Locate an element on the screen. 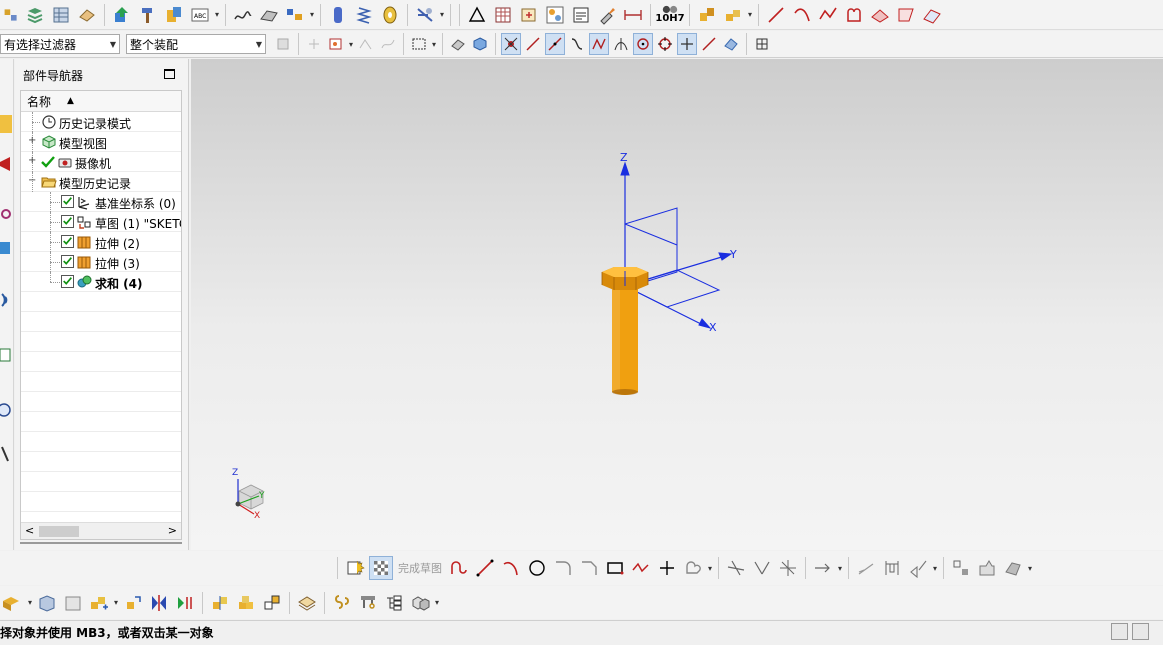 This screenshot has width=1163, height=645. quick-extend-icon is located at coordinates (762, 568).